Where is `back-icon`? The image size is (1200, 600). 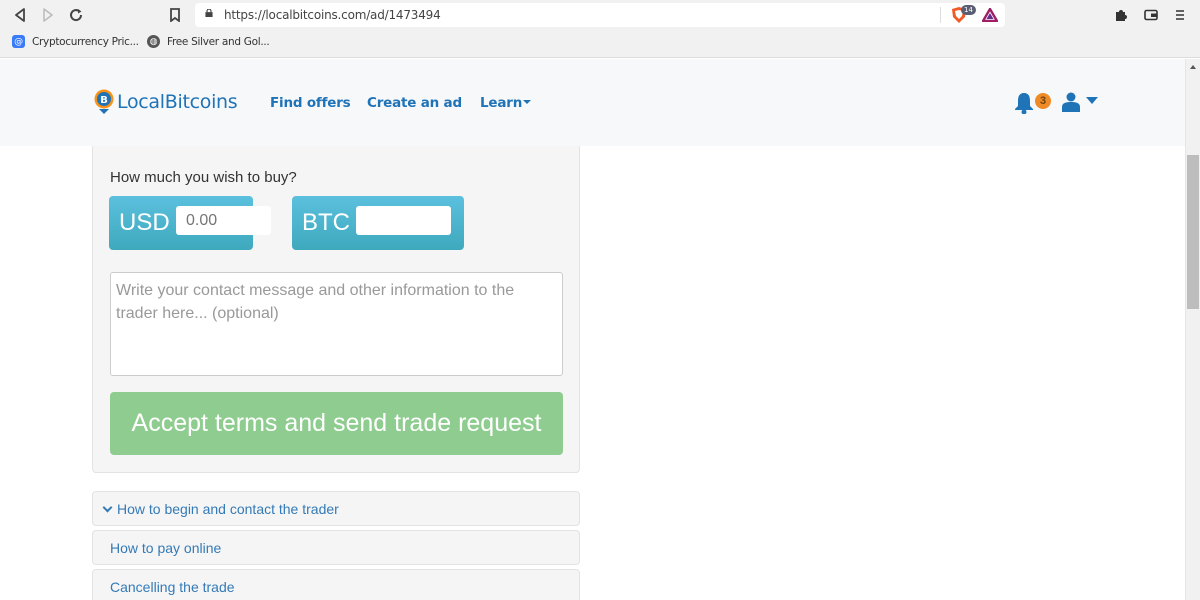 back-icon is located at coordinates (20, 15).